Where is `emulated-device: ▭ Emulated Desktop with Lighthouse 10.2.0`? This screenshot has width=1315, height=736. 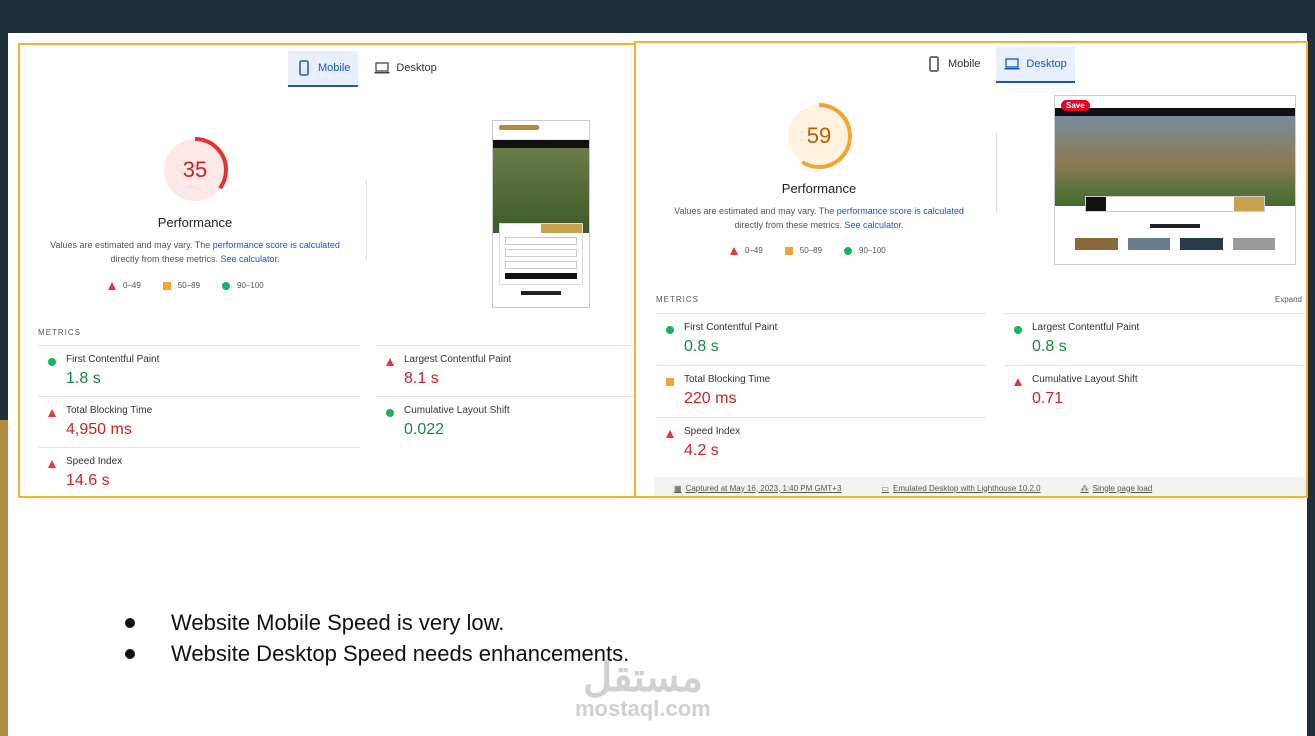 emulated-device: ▭ Emulated Desktop with Lighthouse 10.2.0 is located at coordinates (960, 488).